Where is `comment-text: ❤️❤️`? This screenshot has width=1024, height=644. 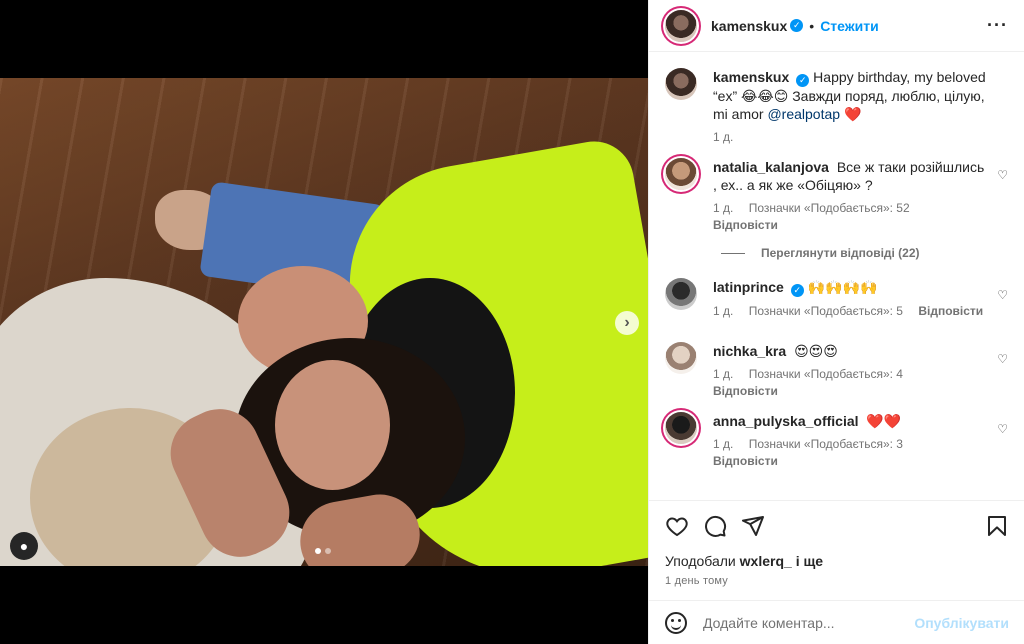
comment-text: ❤️❤️ is located at coordinates (884, 421).